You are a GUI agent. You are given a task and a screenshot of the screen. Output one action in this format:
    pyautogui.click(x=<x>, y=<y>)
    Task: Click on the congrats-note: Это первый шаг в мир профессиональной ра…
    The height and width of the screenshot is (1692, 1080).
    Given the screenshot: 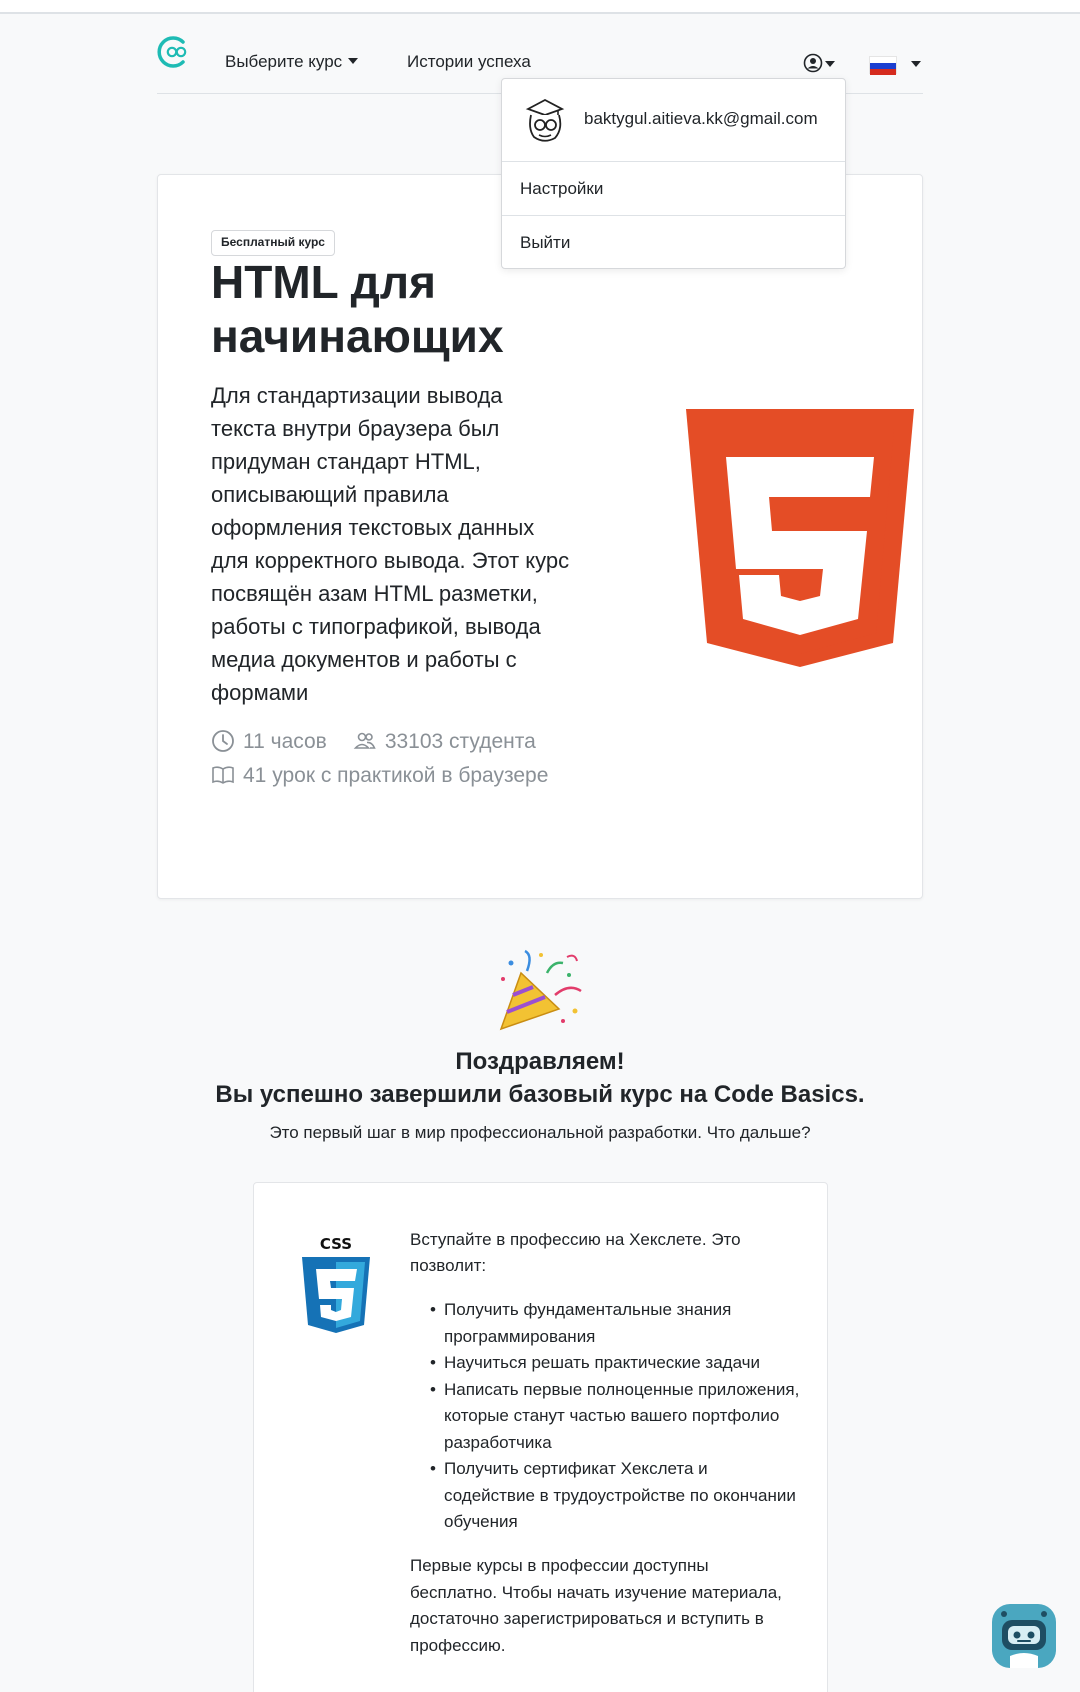 What is the action you would take?
    pyautogui.click(x=540, y=1132)
    